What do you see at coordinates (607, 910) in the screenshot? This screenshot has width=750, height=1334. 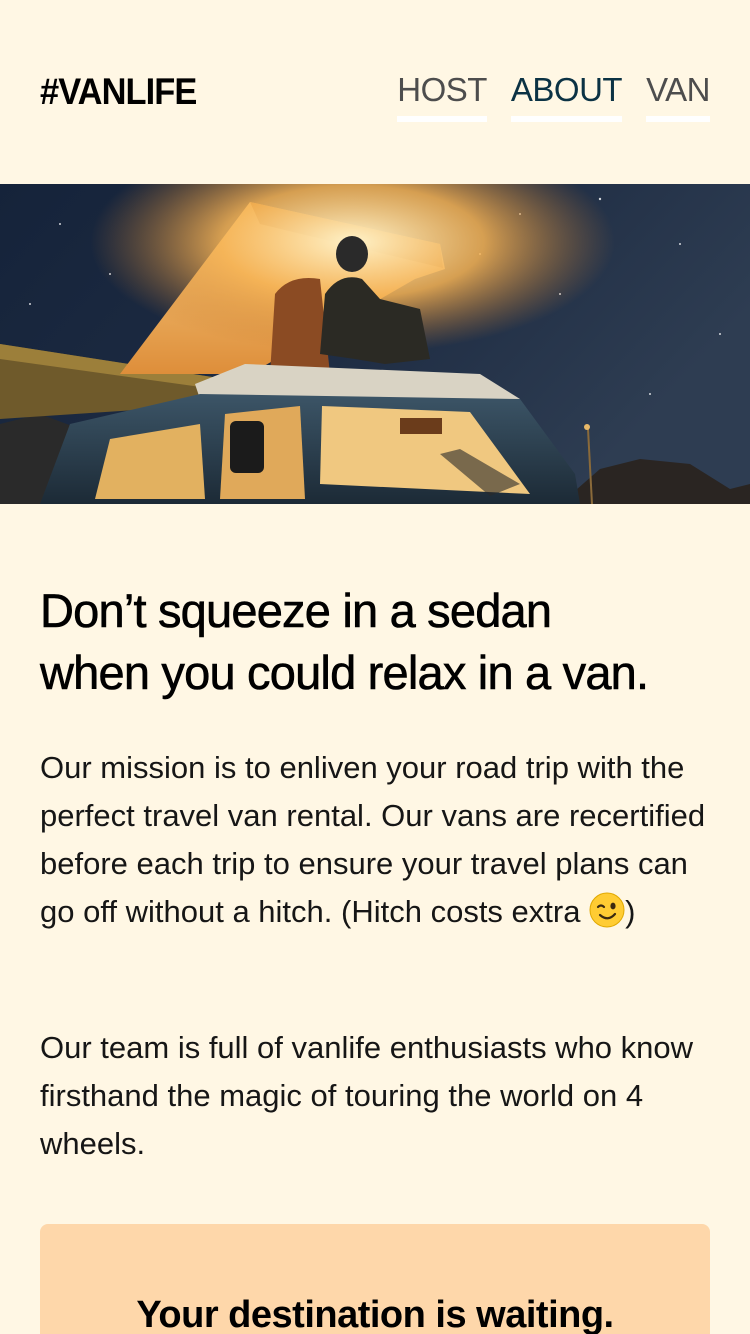 I see `winking-face-icon` at bounding box center [607, 910].